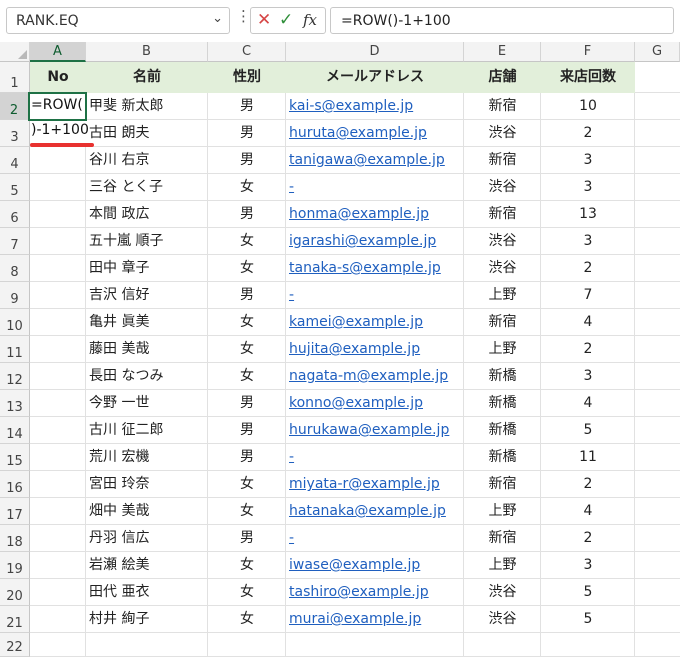 The height and width of the screenshot is (657, 680). I want to click on cell-email: kamei@example.jp, so click(376, 322).